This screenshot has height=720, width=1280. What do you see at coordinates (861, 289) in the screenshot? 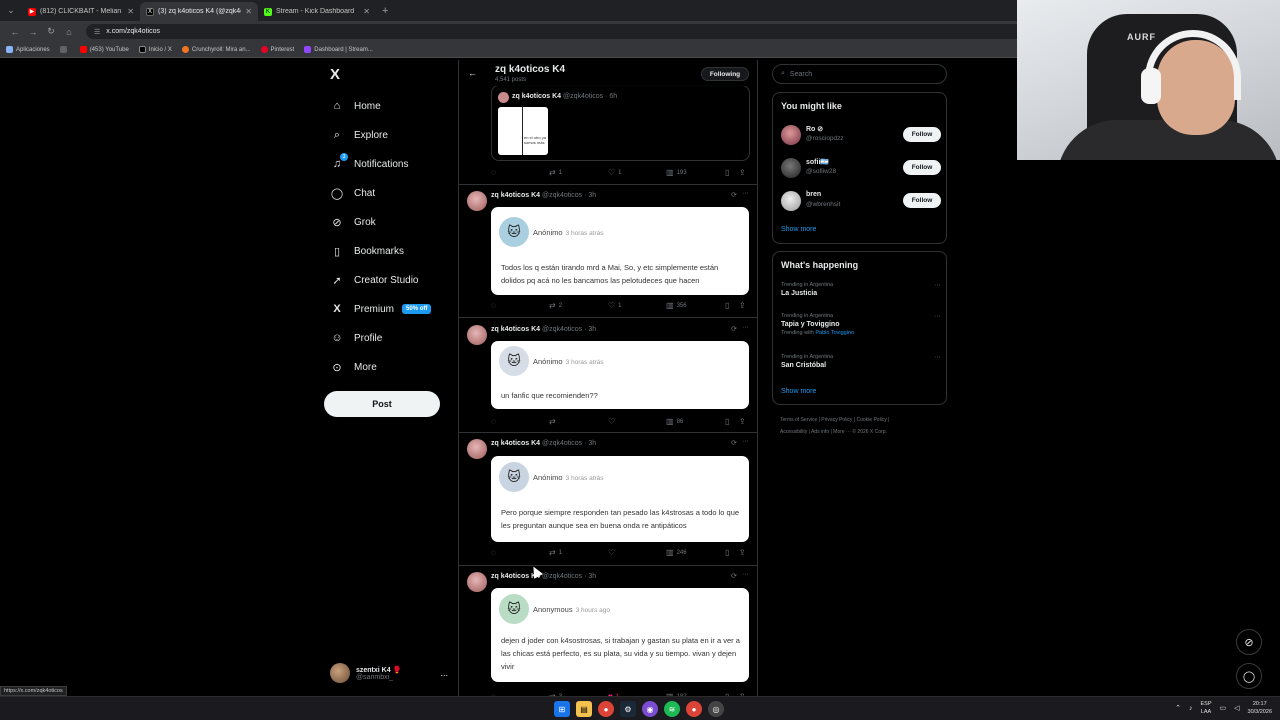
I see `trend-item: Trending in Argentina La Justicia ···` at bounding box center [861, 289].